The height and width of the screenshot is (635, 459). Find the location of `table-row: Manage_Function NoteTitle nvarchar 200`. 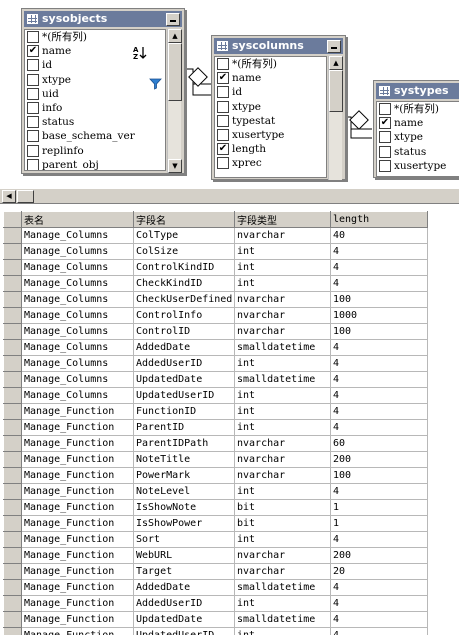

table-row: Manage_Function NoteTitle nvarchar 200 is located at coordinates (215, 459).